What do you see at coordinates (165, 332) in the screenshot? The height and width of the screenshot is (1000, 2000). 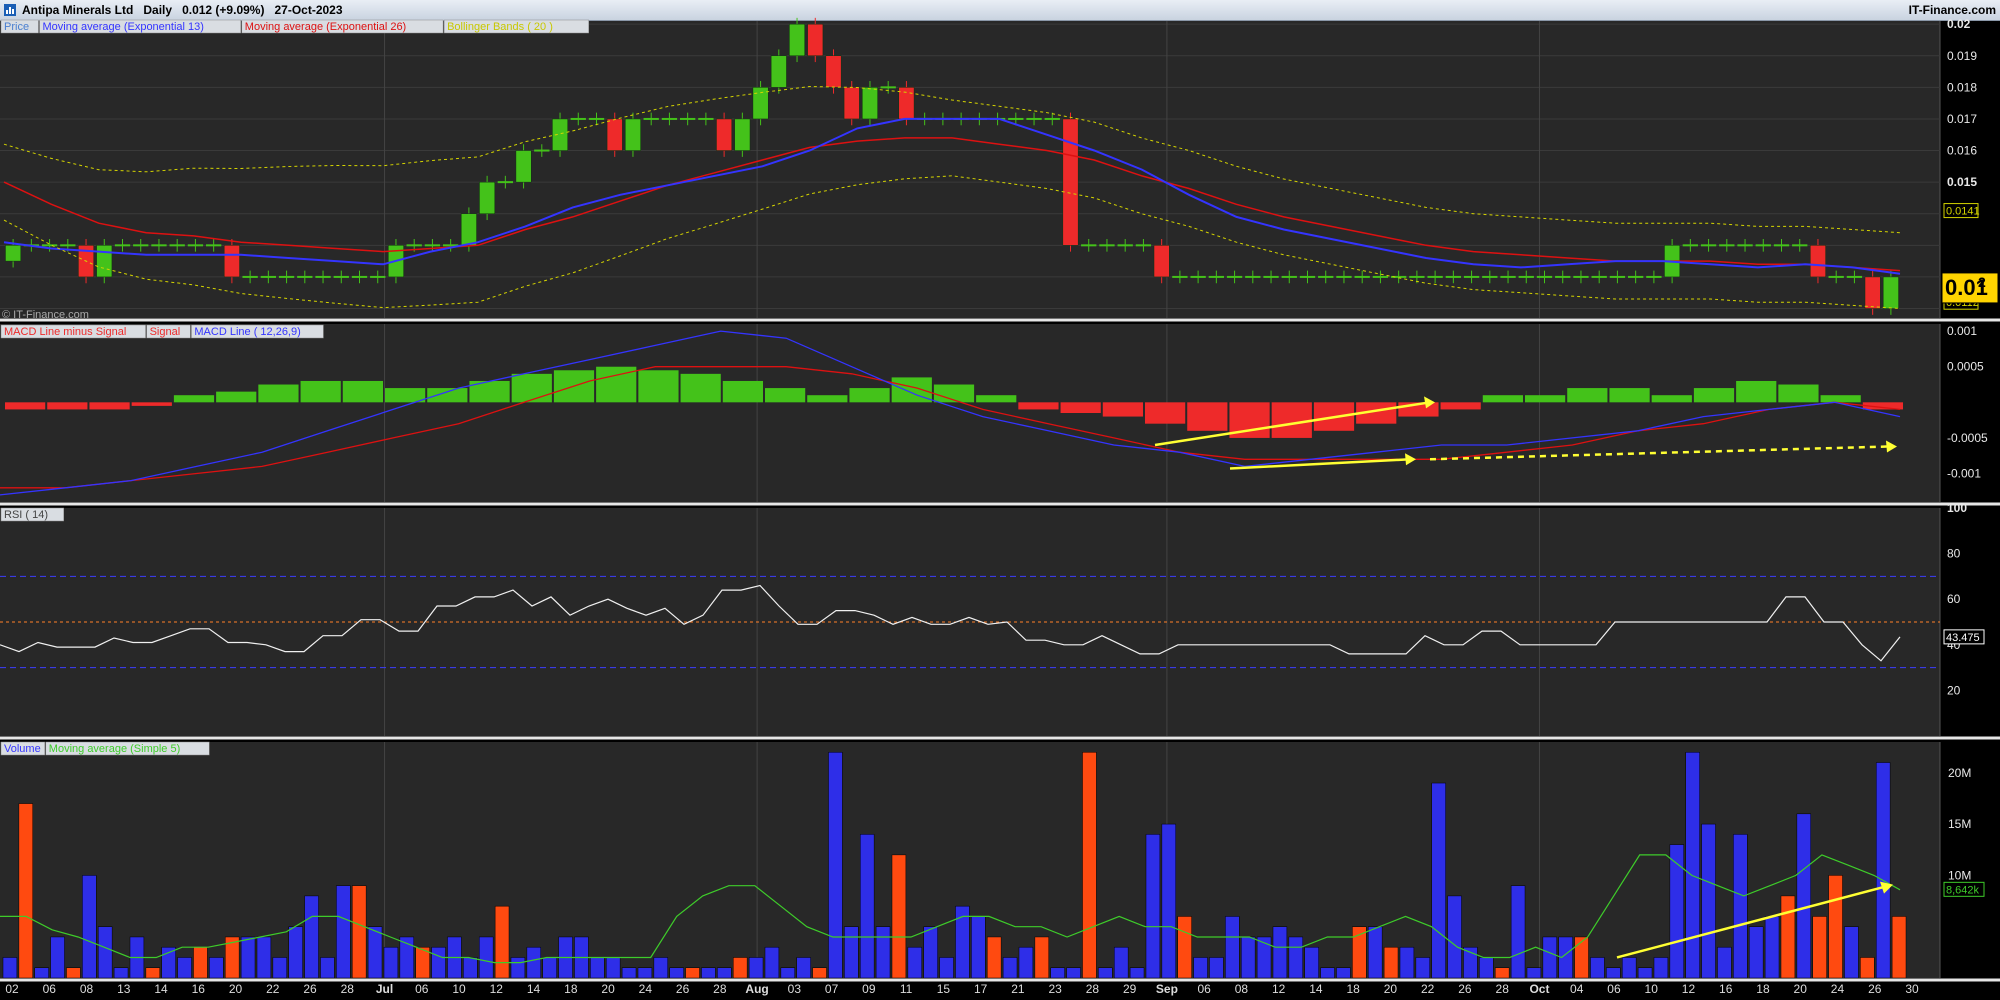 I see `macd-legend-item: Signal` at bounding box center [165, 332].